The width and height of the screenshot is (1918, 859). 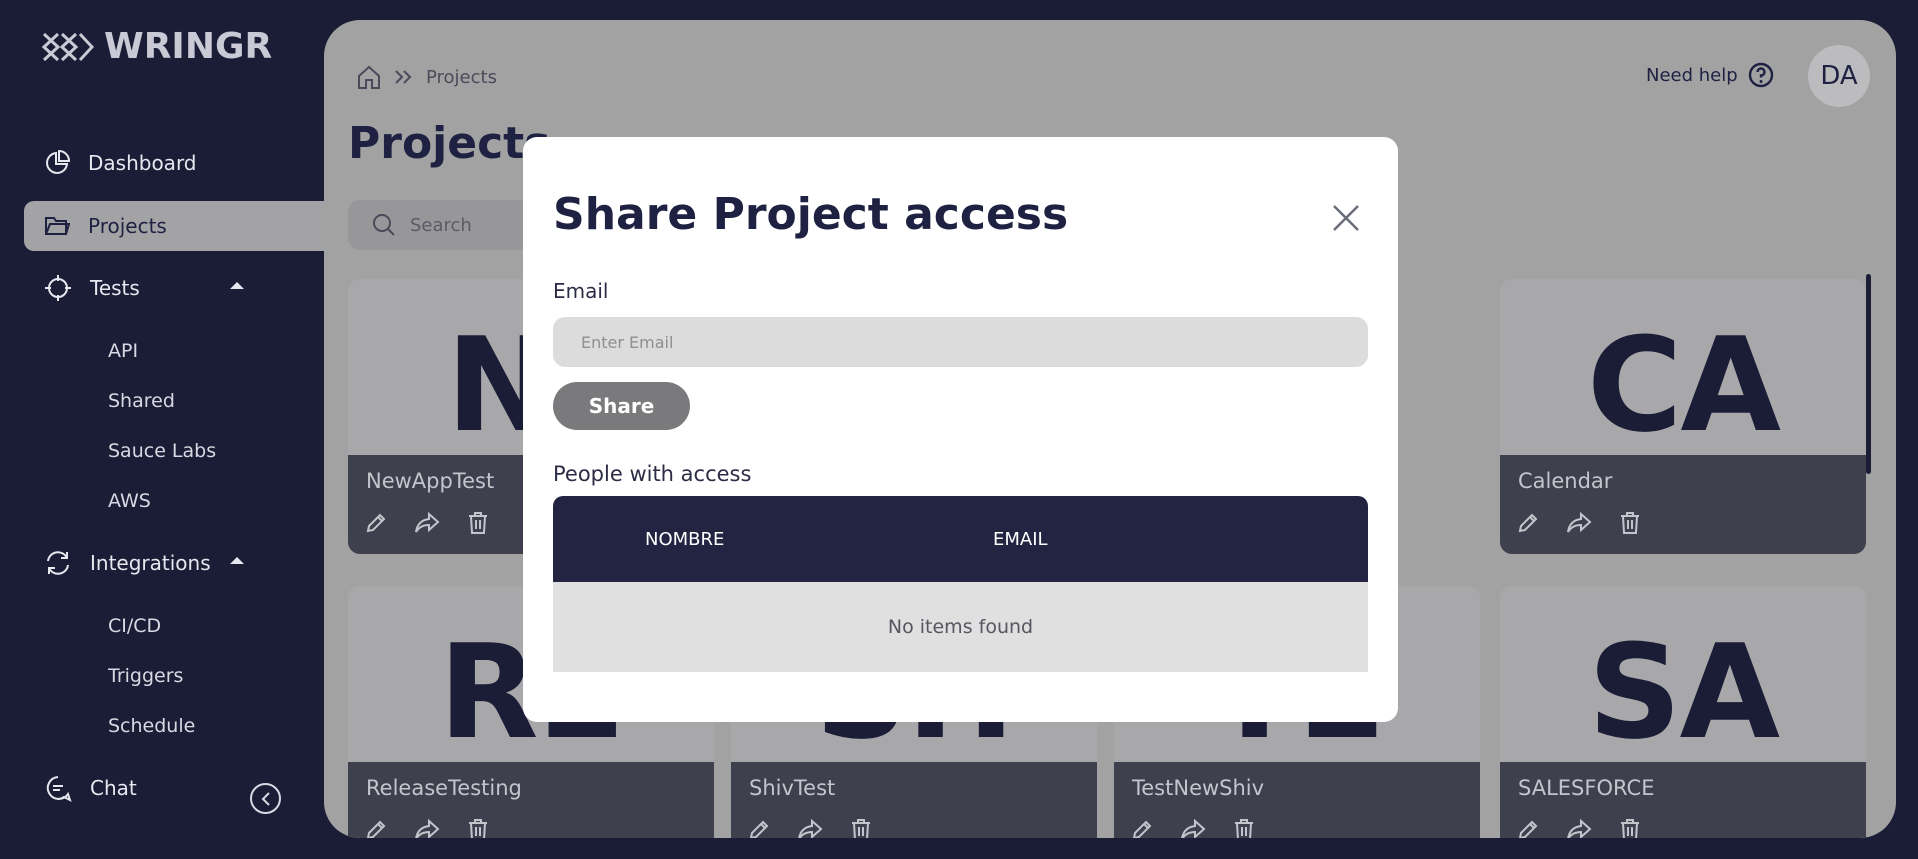 I want to click on project-card-footer: ReleaseTesting, so click(x=531, y=800).